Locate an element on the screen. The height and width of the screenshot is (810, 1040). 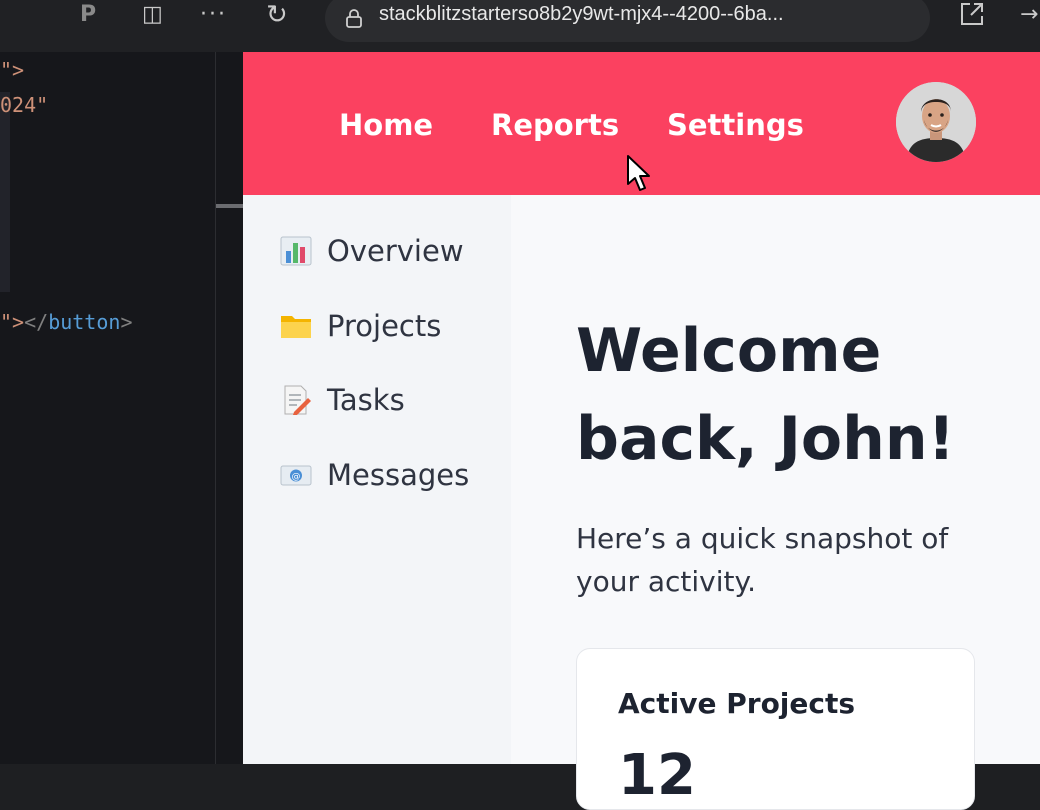
avatar is located at coordinates (936, 122).